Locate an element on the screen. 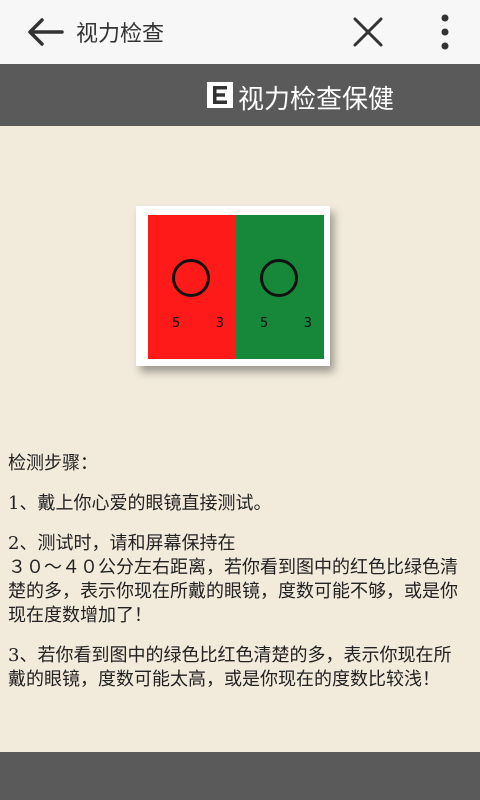 Image resolution: width=480 pixels, height=800 pixels. red-panel: 5 3 is located at coordinates (192, 287).